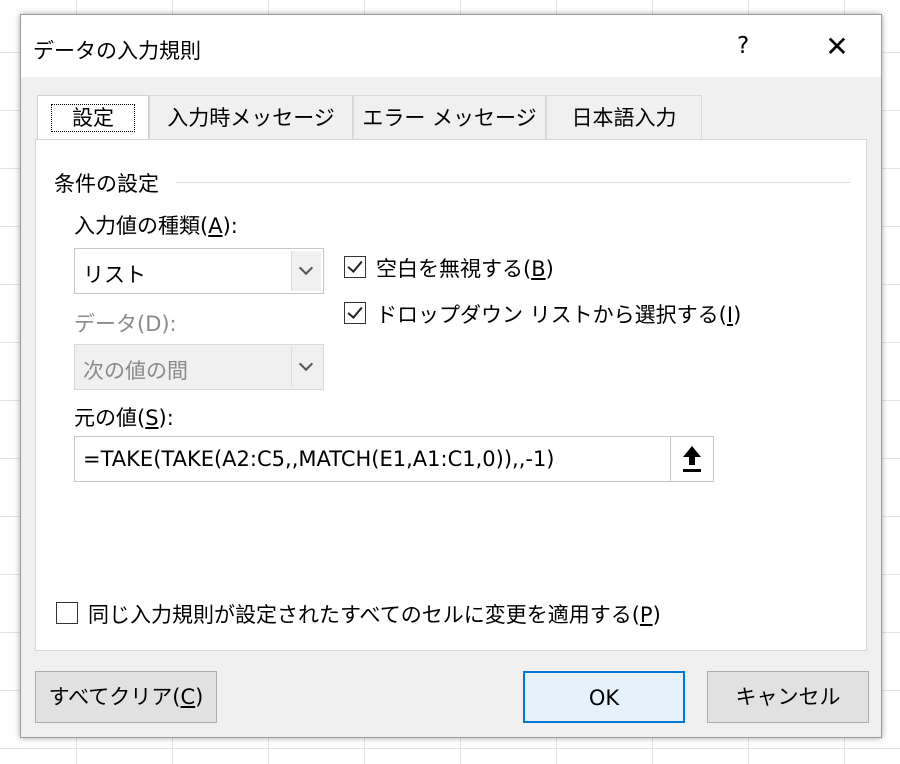 The height and width of the screenshot is (764, 900). I want to click on allow-label: 入力値の種類(A):, so click(156, 226).